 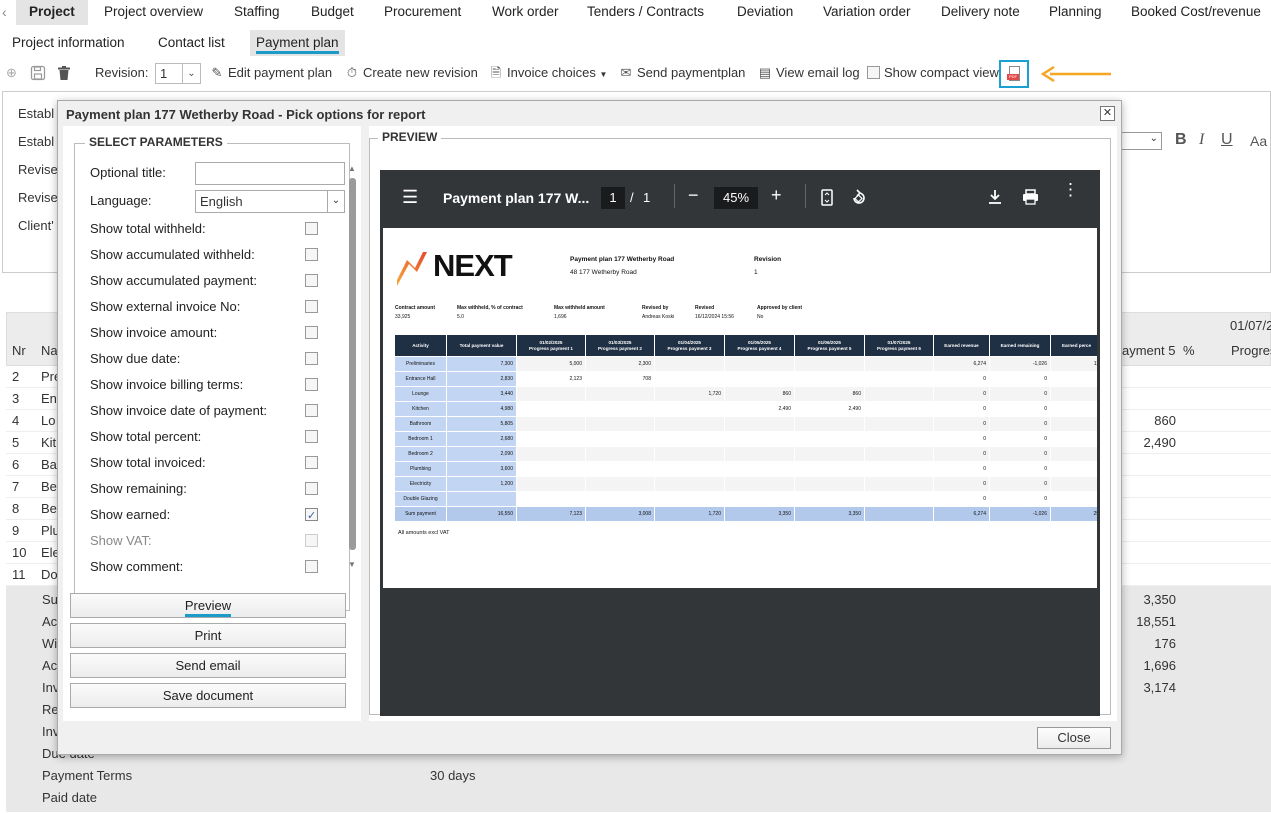 What do you see at coordinates (620, 345) in the screenshot?
I see `report-column-header: 01/03/2025 Progress payment 2` at bounding box center [620, 345].